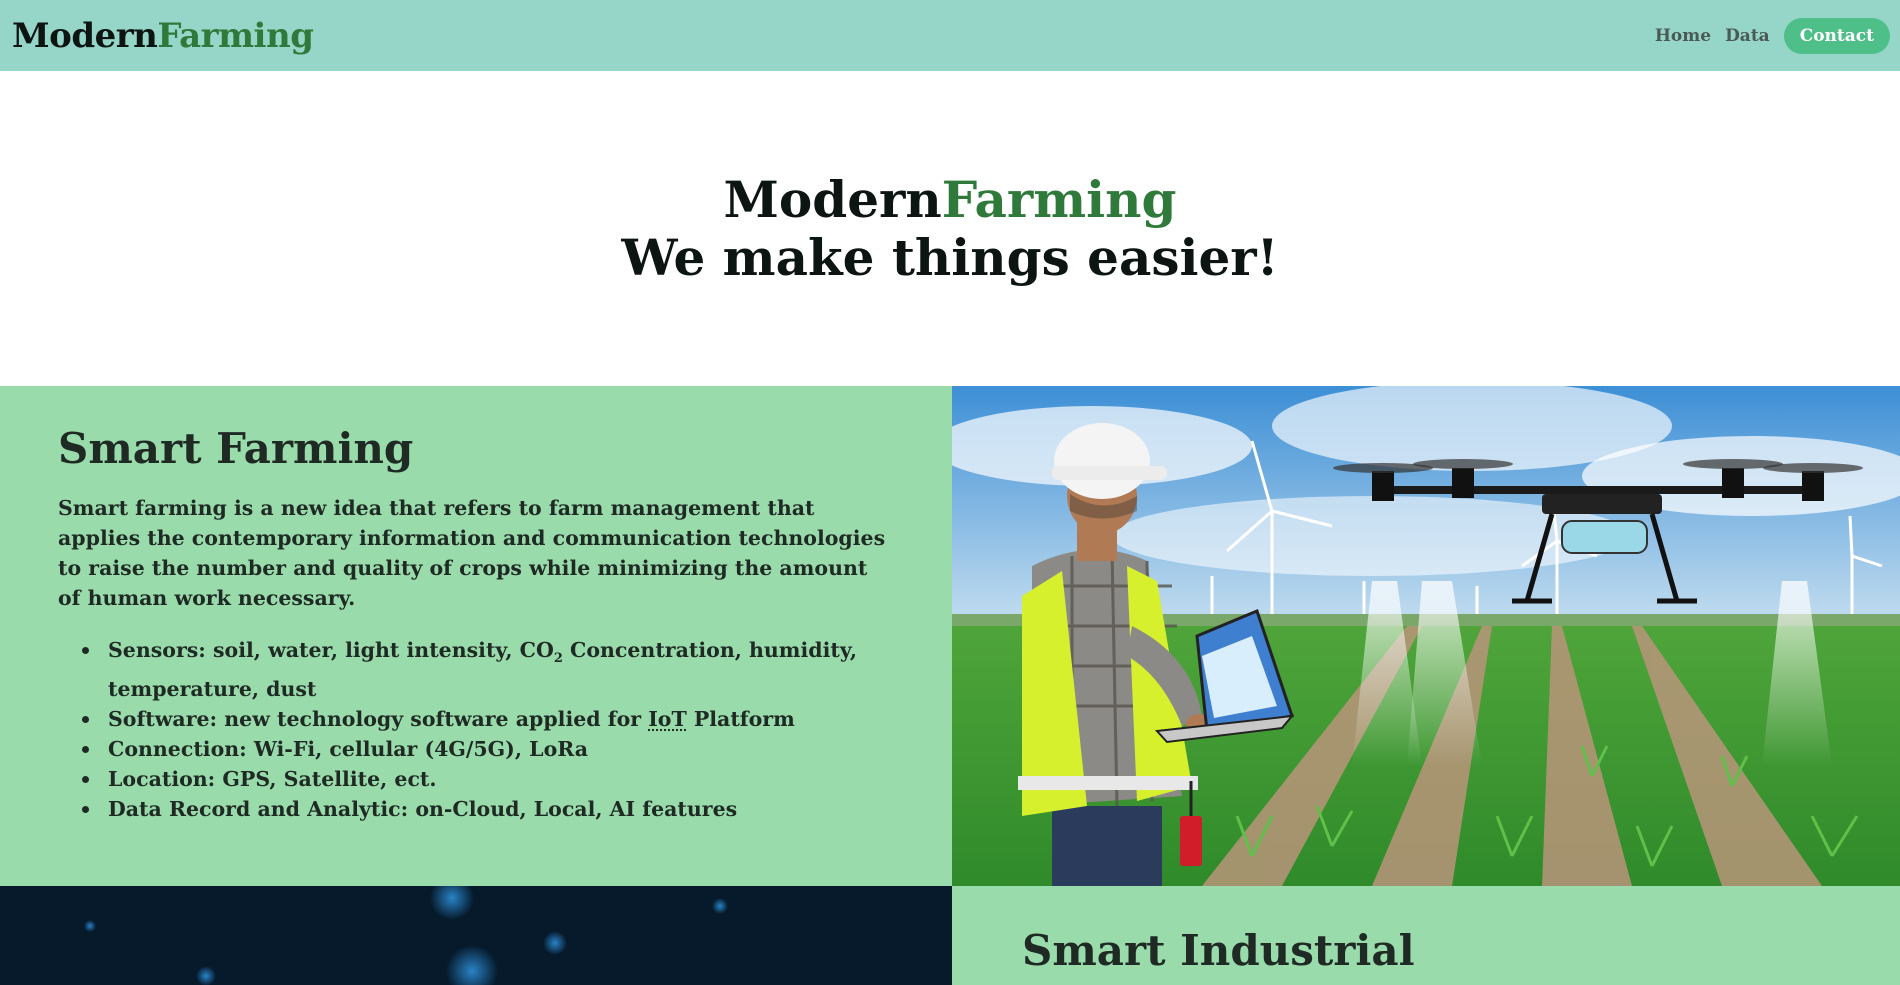 This screenshot has height=985, width=1900. Describe the element at coordinates (1059, 199) in the screenshot. I see `hero-title-farming: Farming` at that location.